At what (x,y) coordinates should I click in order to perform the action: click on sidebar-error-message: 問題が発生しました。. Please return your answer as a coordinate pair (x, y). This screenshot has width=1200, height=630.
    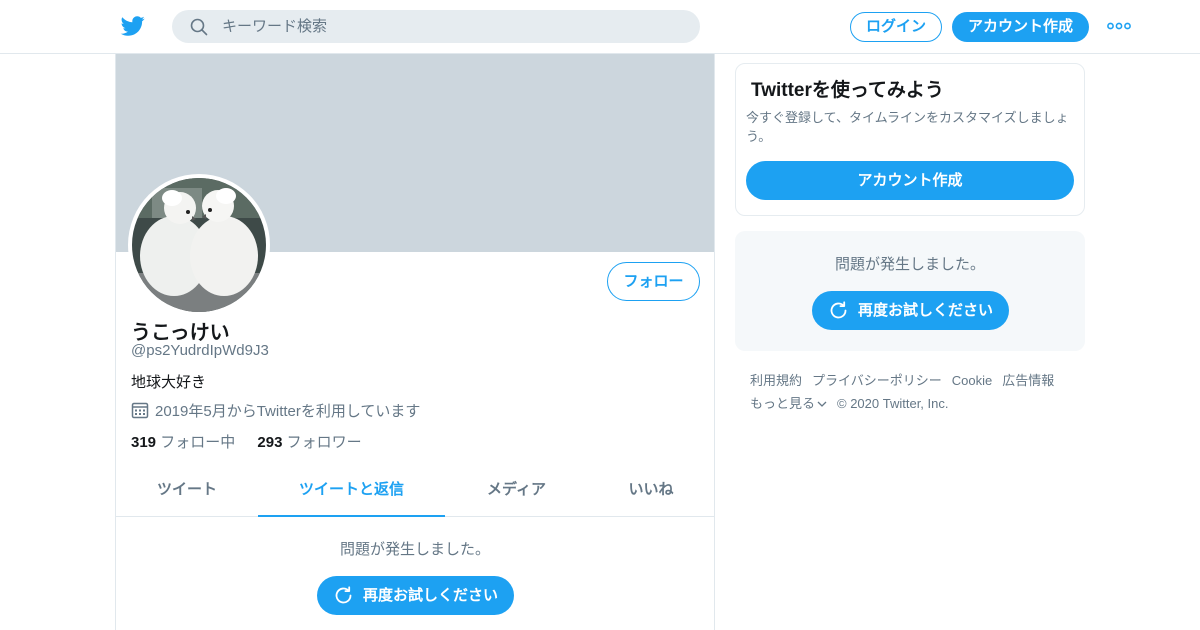
    Looking at the image, I should click on (909, 264).